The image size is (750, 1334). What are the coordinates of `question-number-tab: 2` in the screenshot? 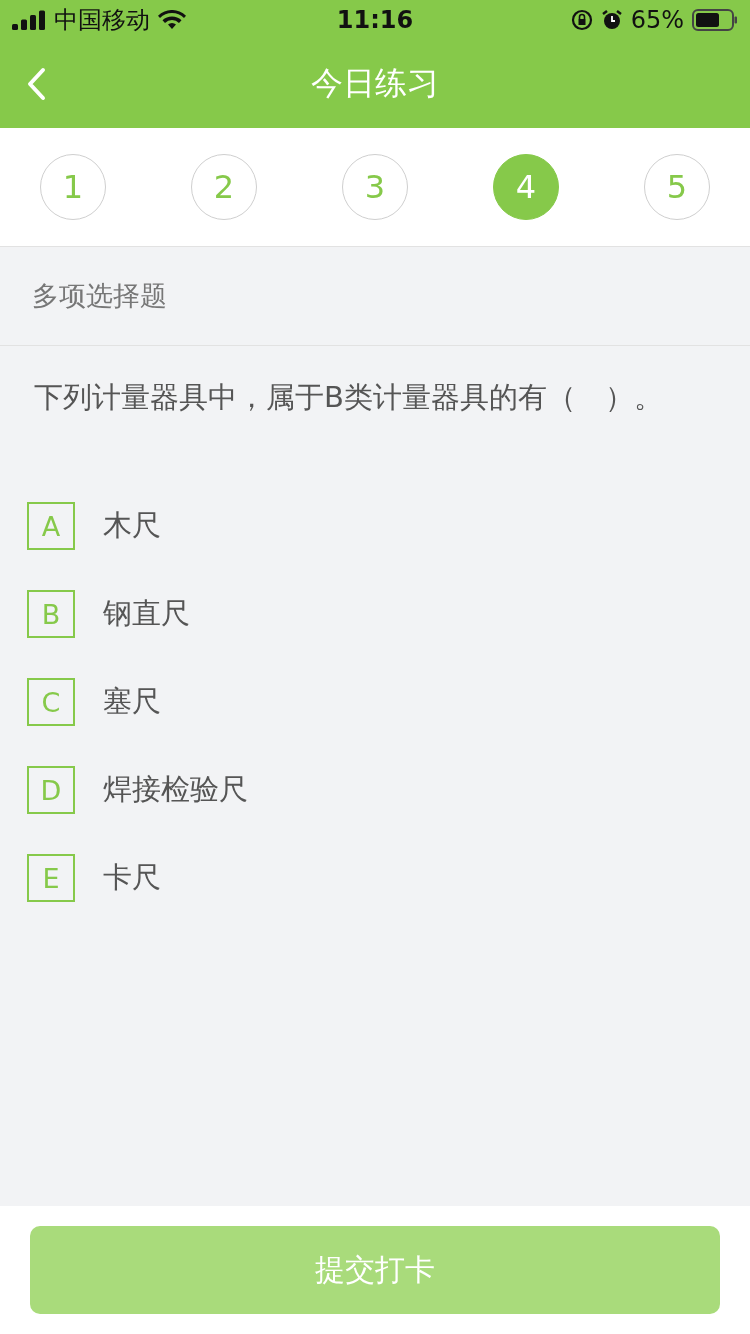 It's located at (224, 187).